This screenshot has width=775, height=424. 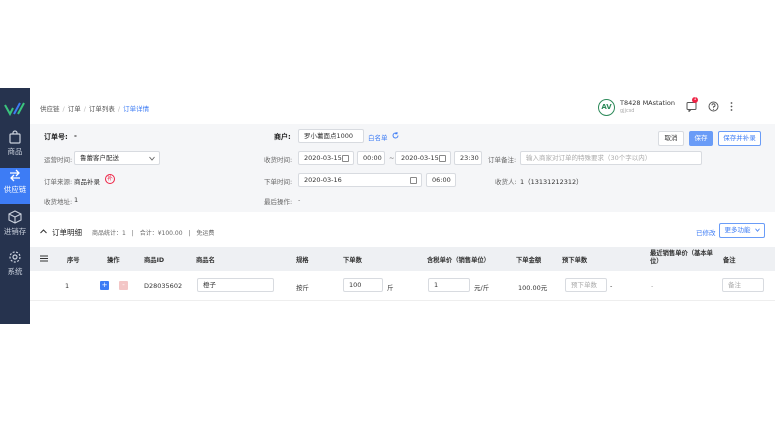 I want to click on receive-end-date-input: 2020-03-15, so click(x=423, y=158).